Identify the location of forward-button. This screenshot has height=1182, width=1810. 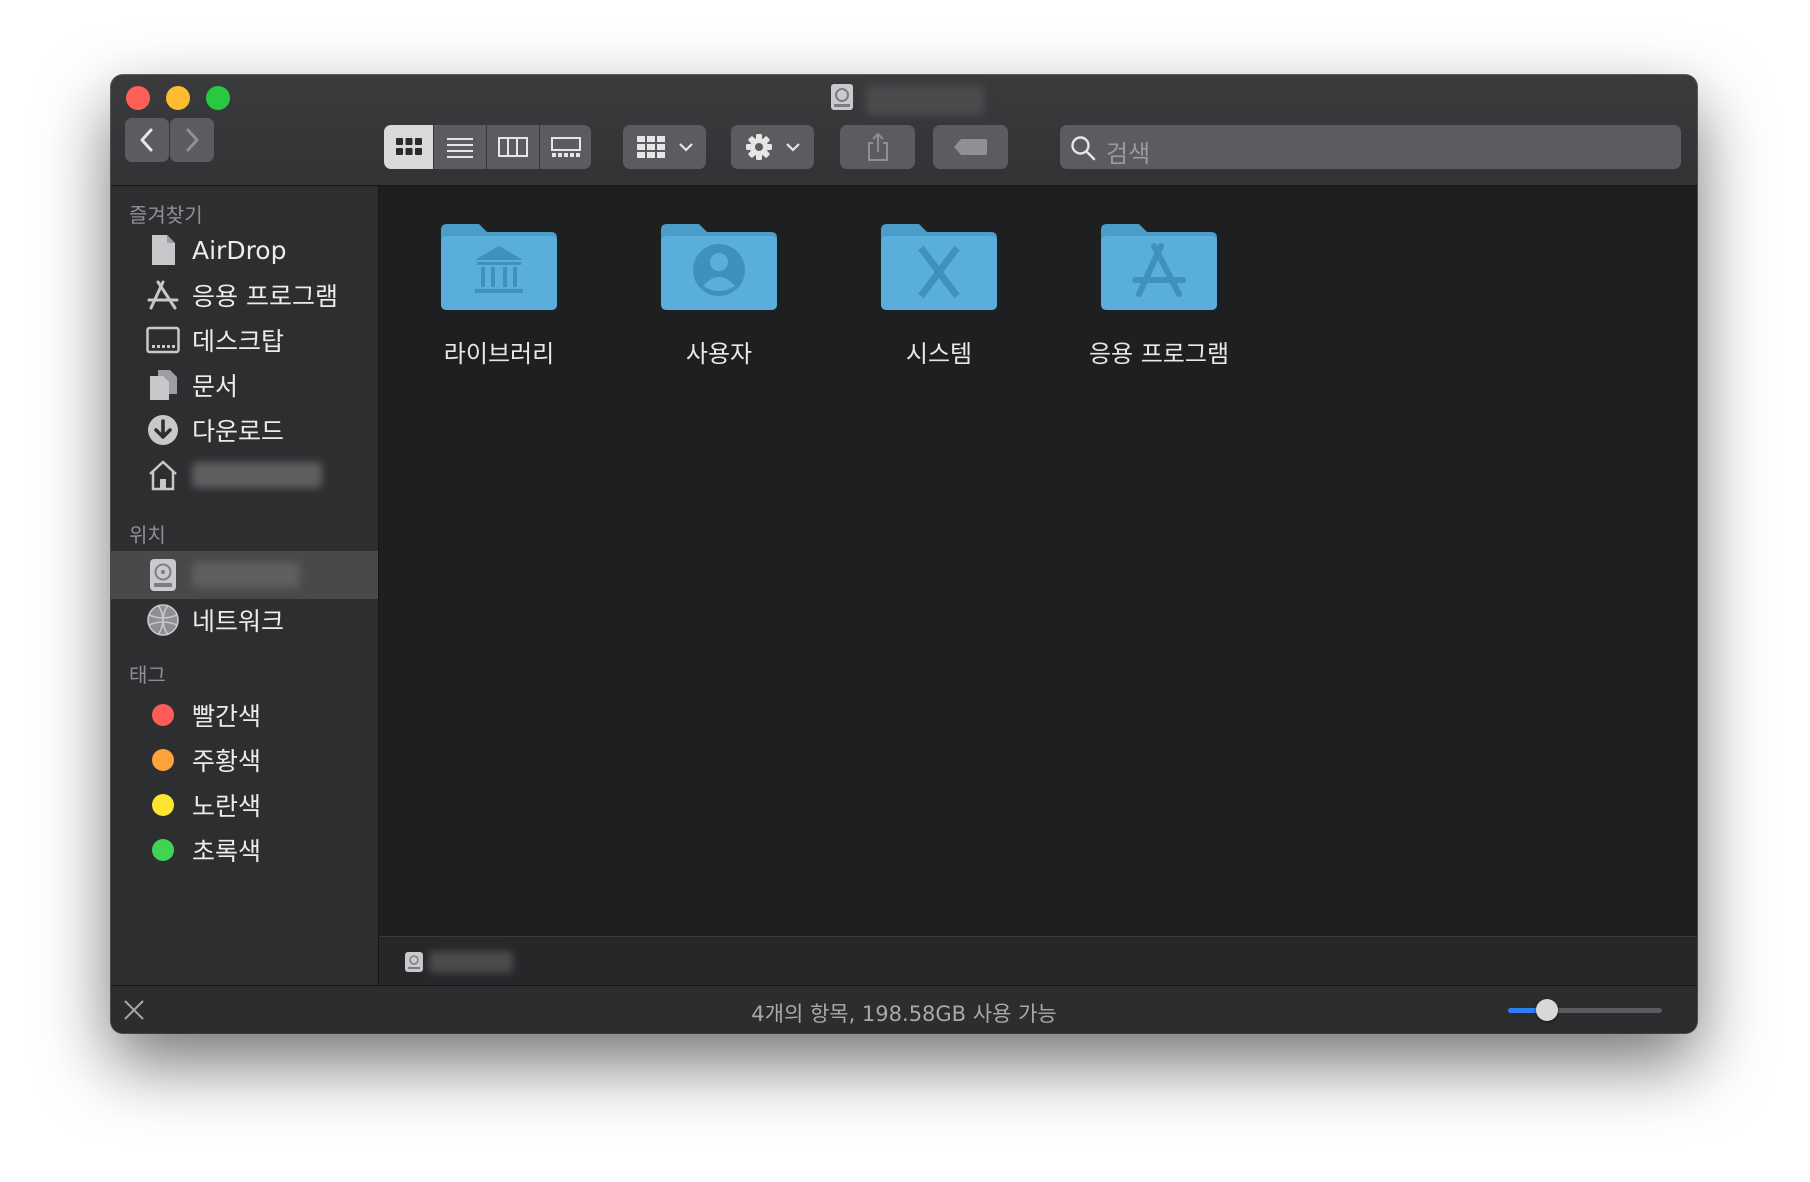
(192, 140).